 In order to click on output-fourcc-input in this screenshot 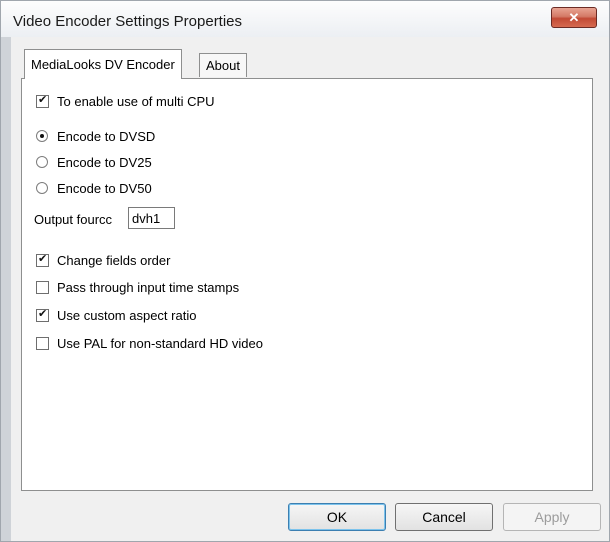, I will do `click(151, 218)`.